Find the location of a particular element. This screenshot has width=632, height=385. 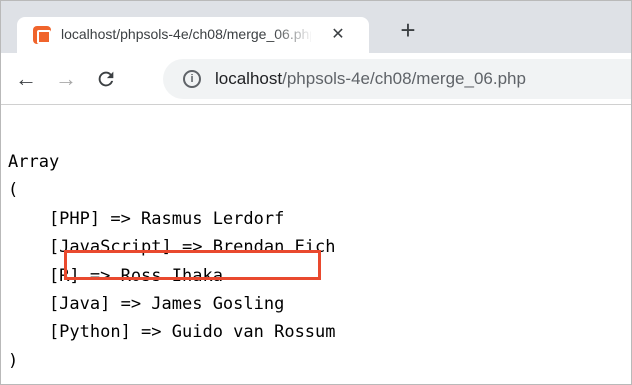

info-icon: i is located at coordinates (192, 79).